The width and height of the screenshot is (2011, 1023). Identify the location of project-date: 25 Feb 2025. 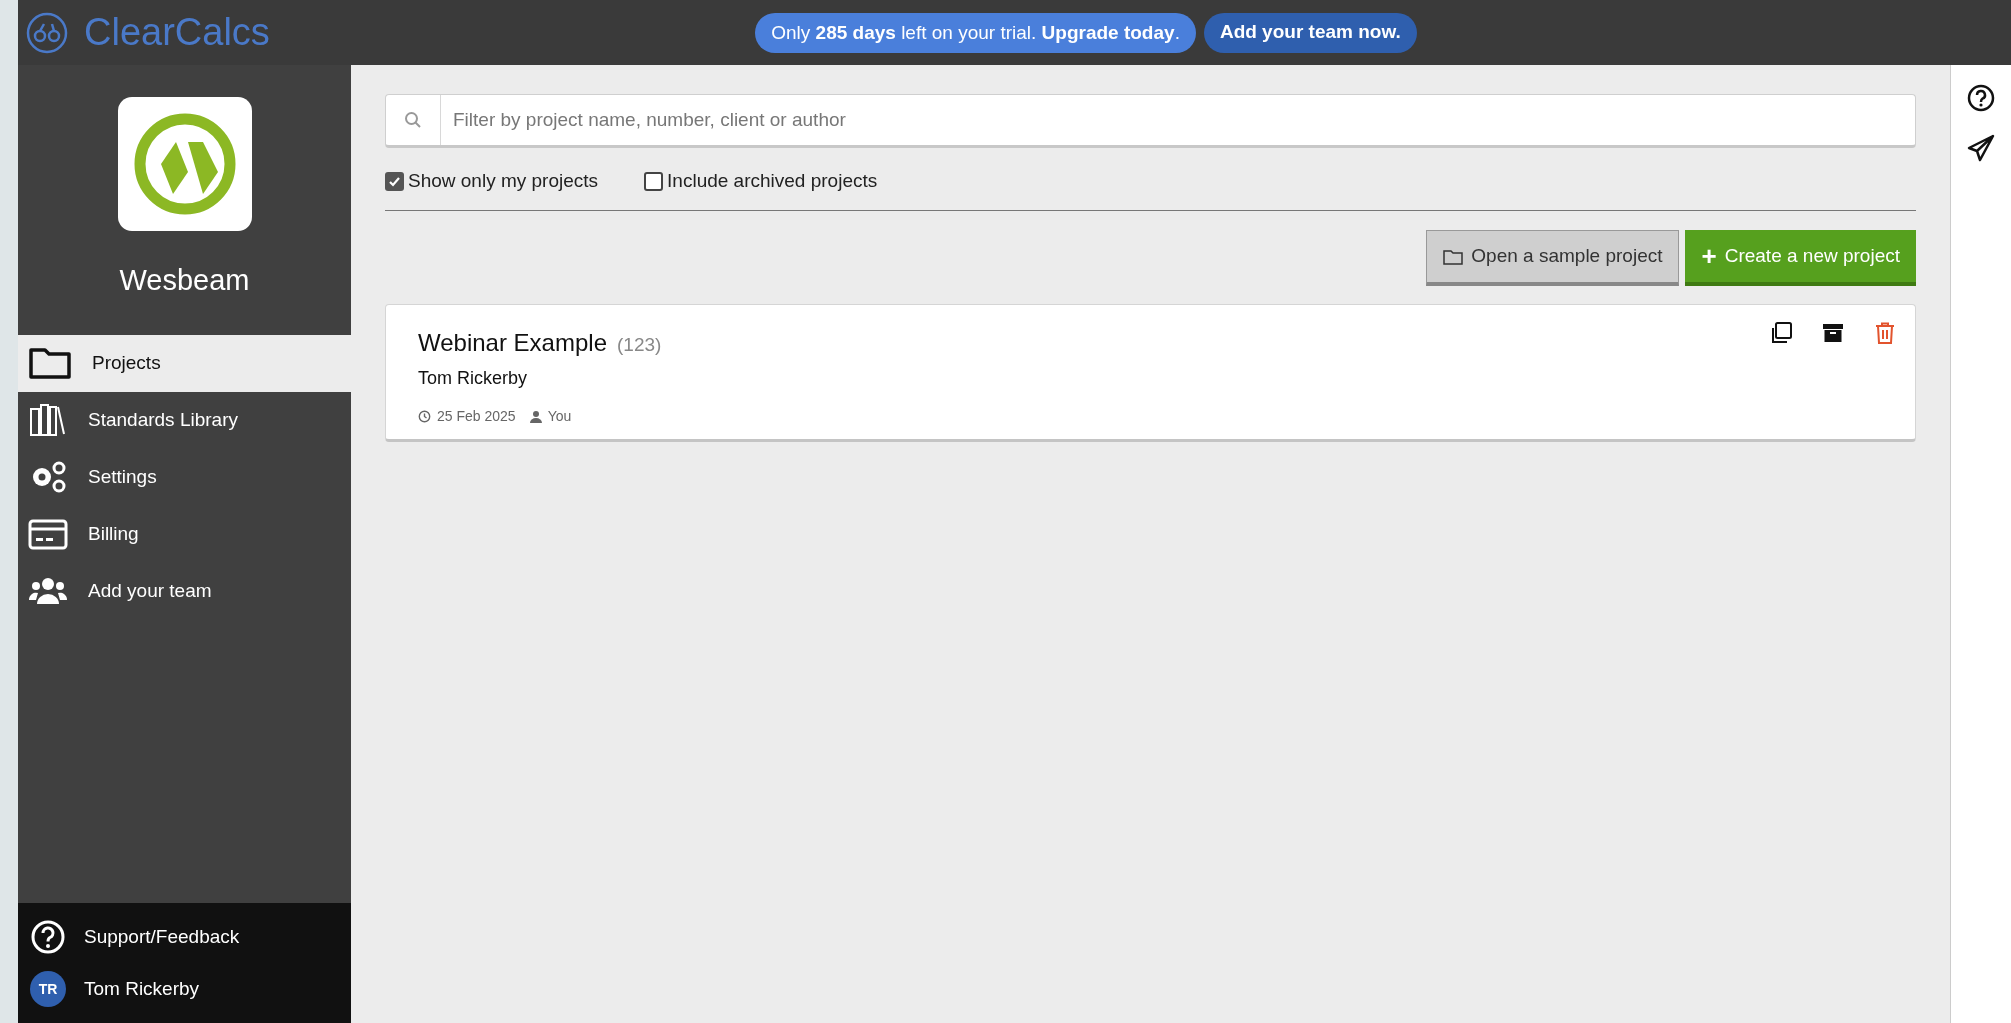
(476, 416).